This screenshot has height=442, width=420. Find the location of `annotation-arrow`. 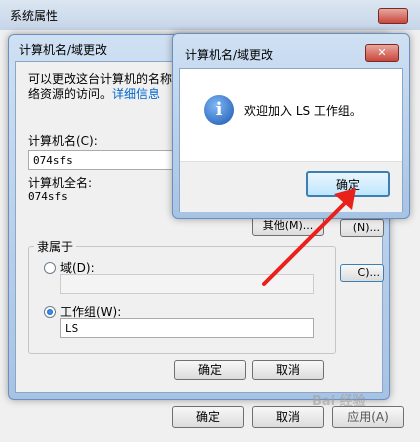

annotation-arrow is located at coordinates (309, 237).